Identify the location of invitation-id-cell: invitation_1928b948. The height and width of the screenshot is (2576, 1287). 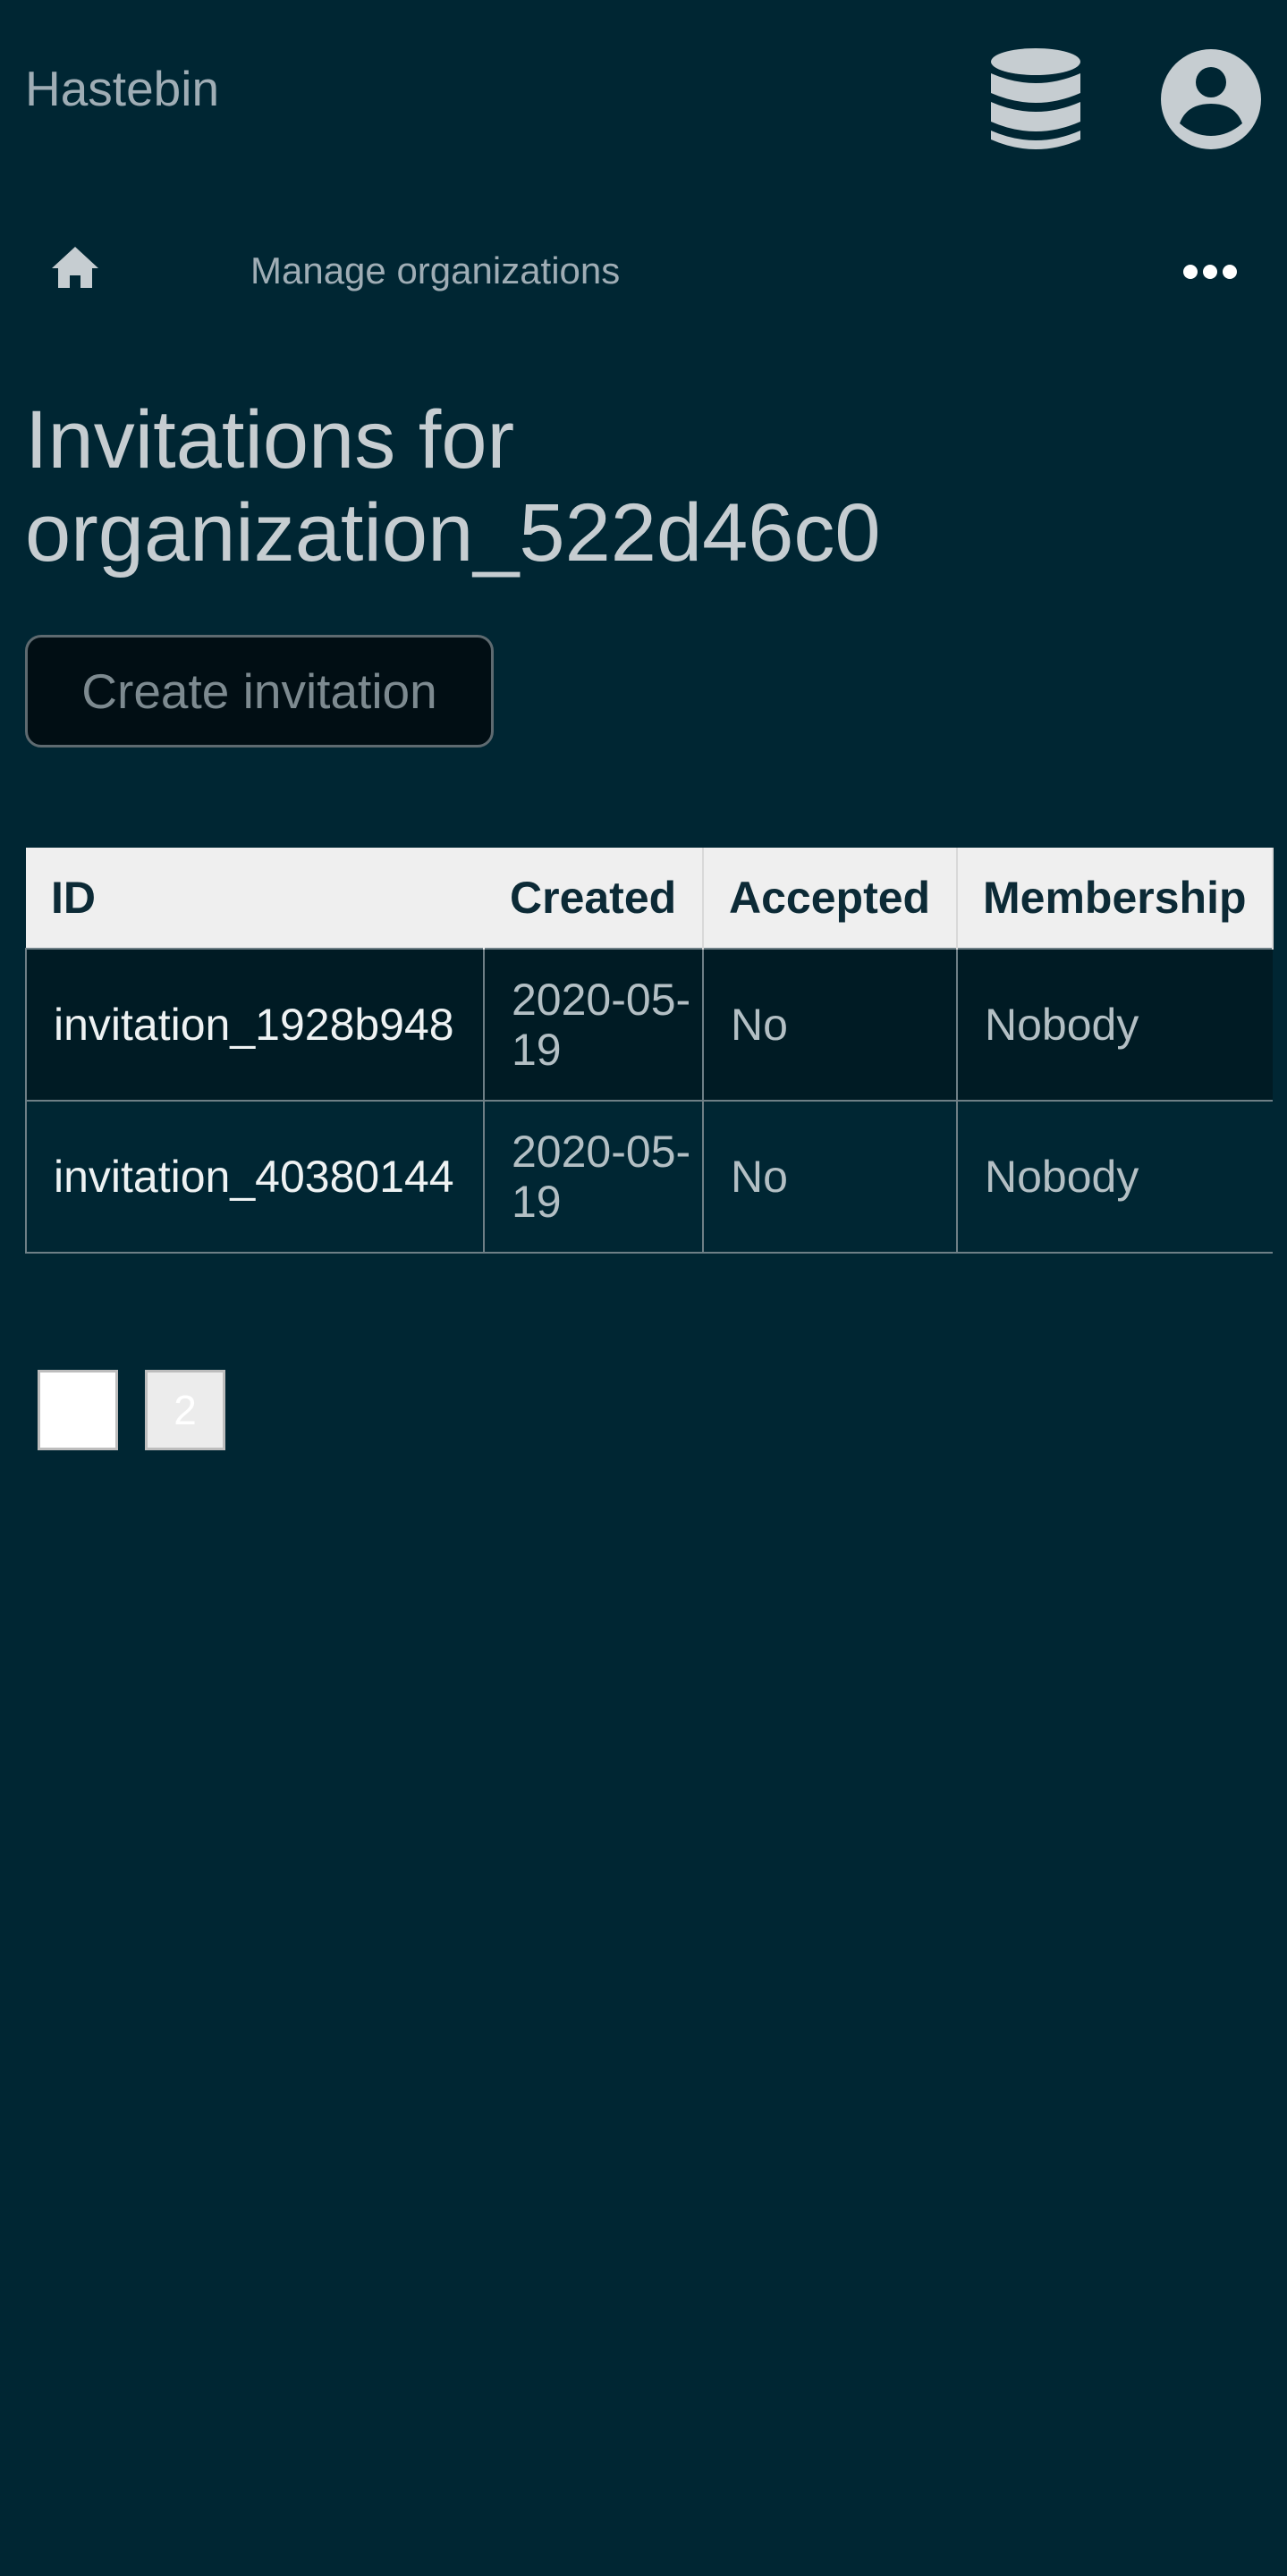
(255, 1025).